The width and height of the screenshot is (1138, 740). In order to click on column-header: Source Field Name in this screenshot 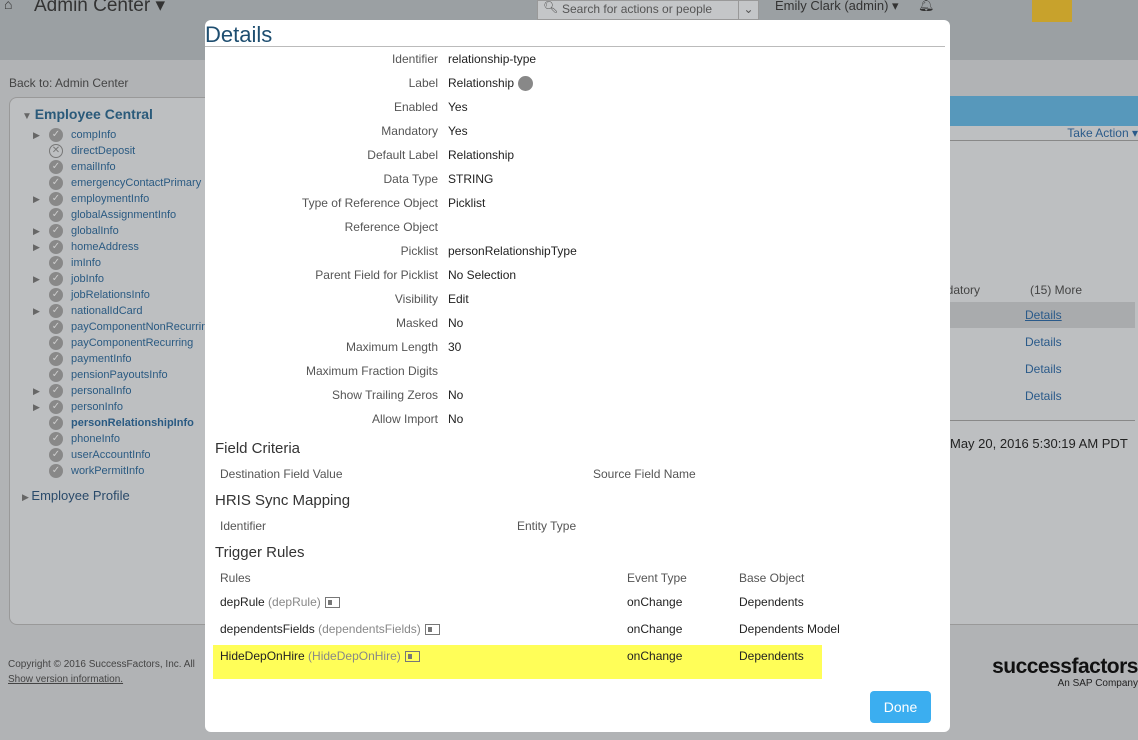, I will do `click(644, 474)`.